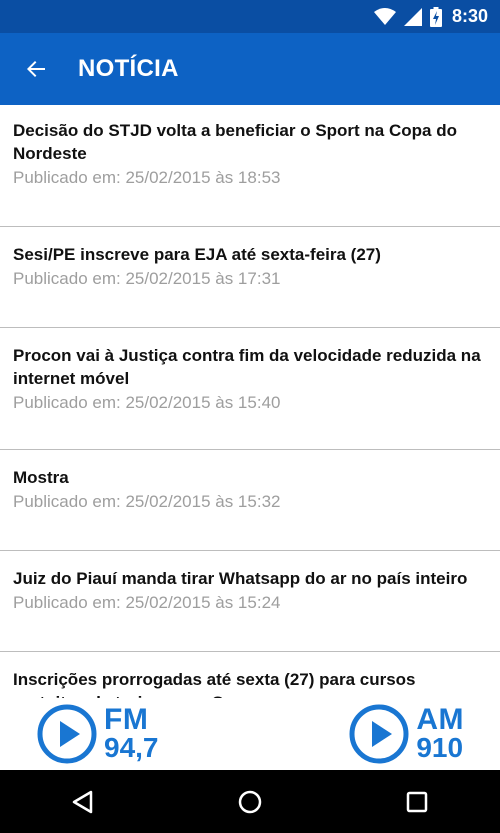 This screenshot has width=500, height=833. I want to click on nav-home-button, so click(250, 802).